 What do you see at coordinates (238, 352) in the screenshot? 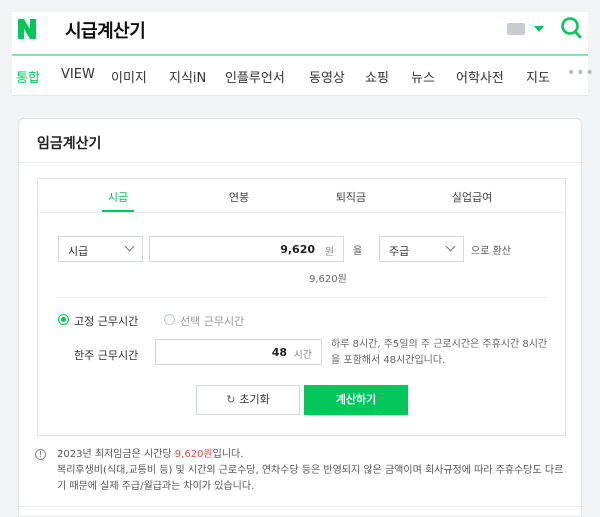
I see `weekly-hours-input: 48 시간` at bounding box center [238, 352].